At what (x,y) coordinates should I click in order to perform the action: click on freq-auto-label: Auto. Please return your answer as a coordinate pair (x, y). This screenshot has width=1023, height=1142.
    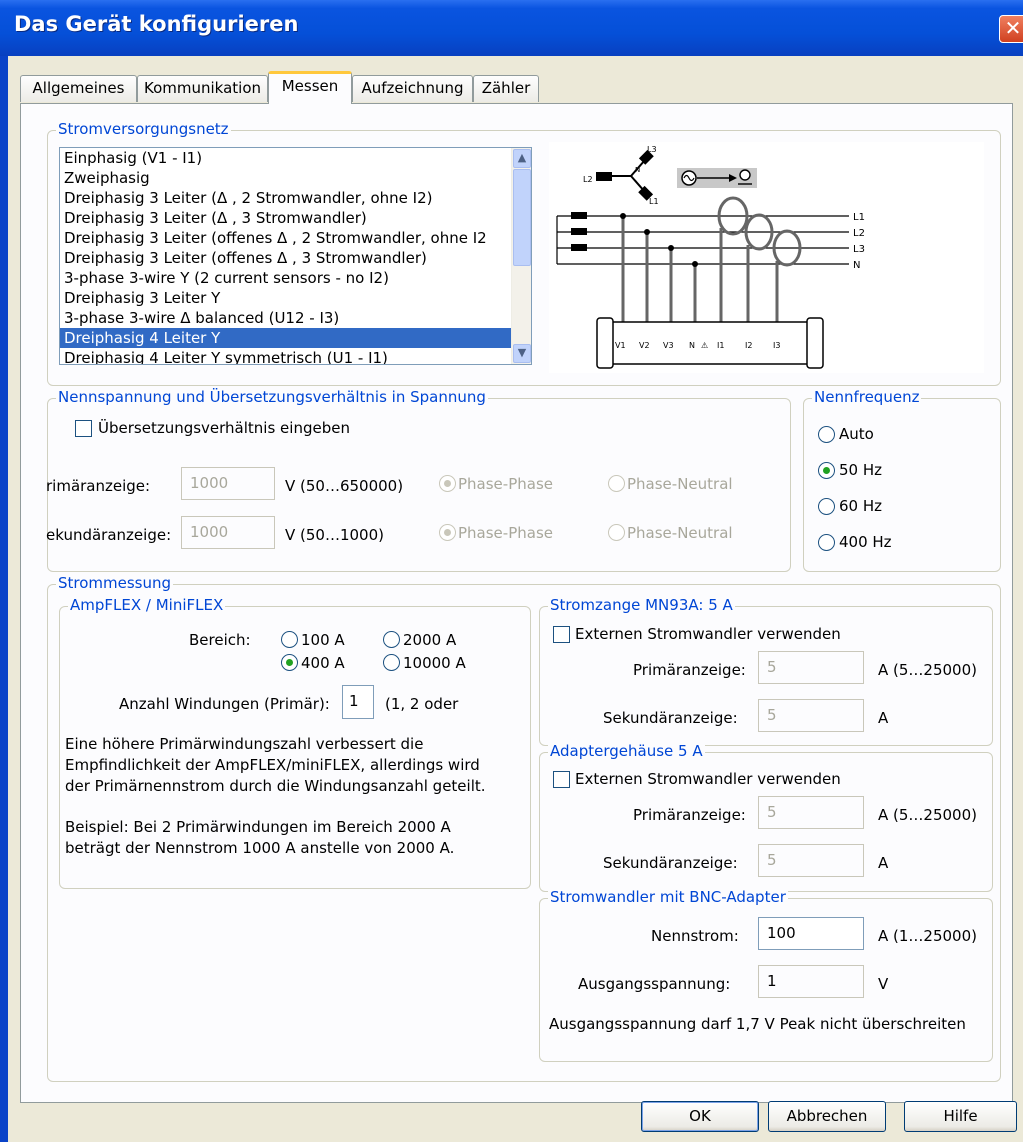
    Looking at the image, I should click on (856, 434).